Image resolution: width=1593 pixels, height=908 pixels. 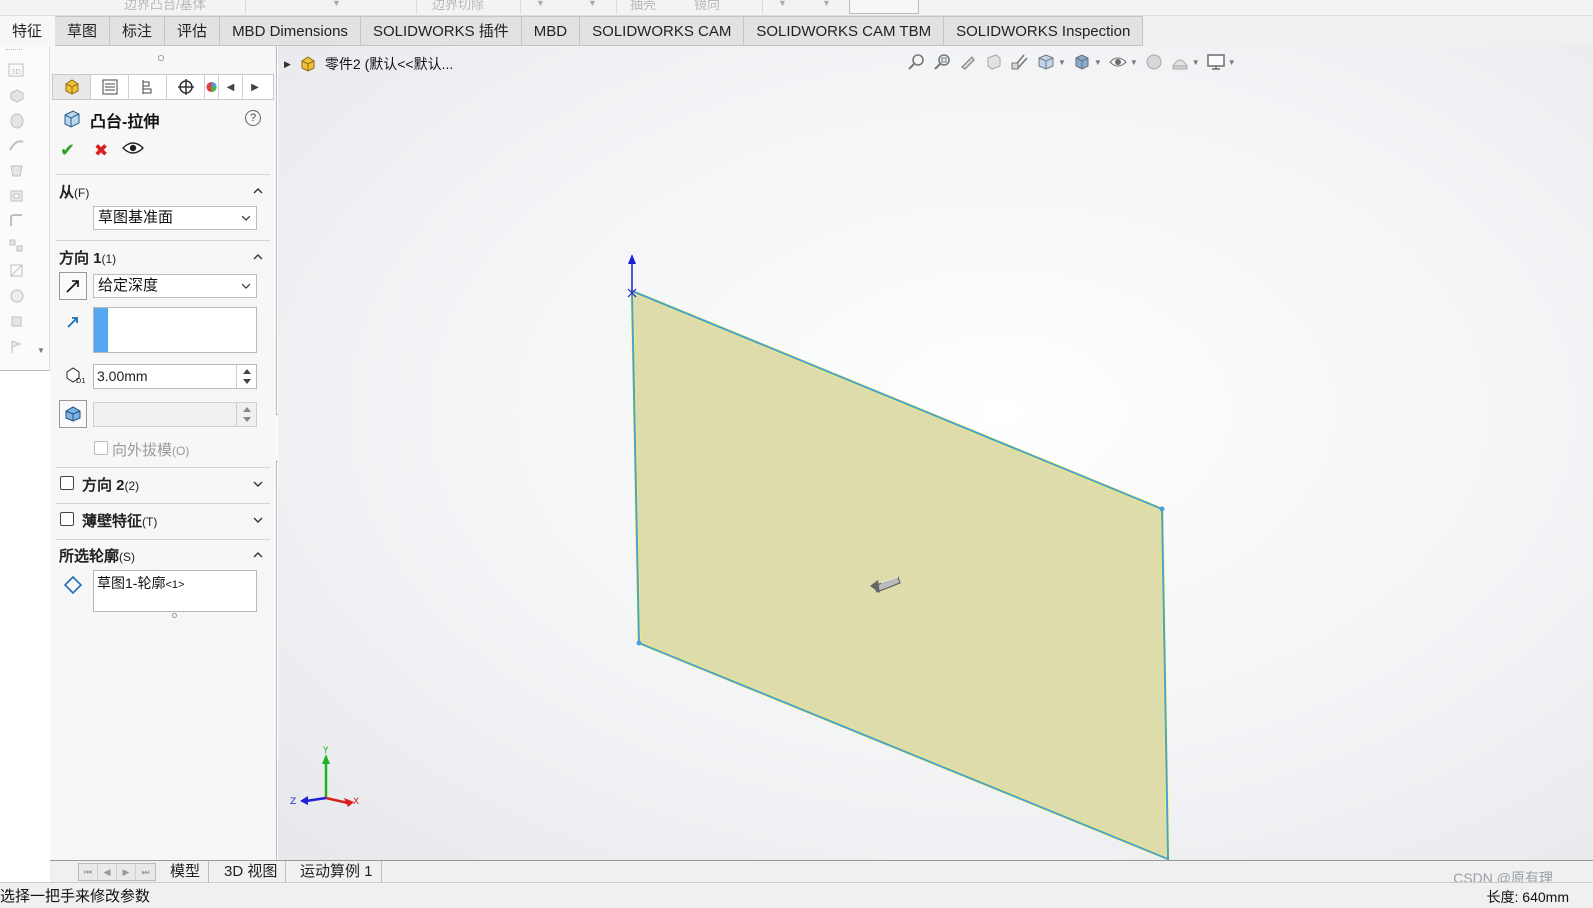 I want to click on instant3d-icon: 3D, so click(x=16, y=70).